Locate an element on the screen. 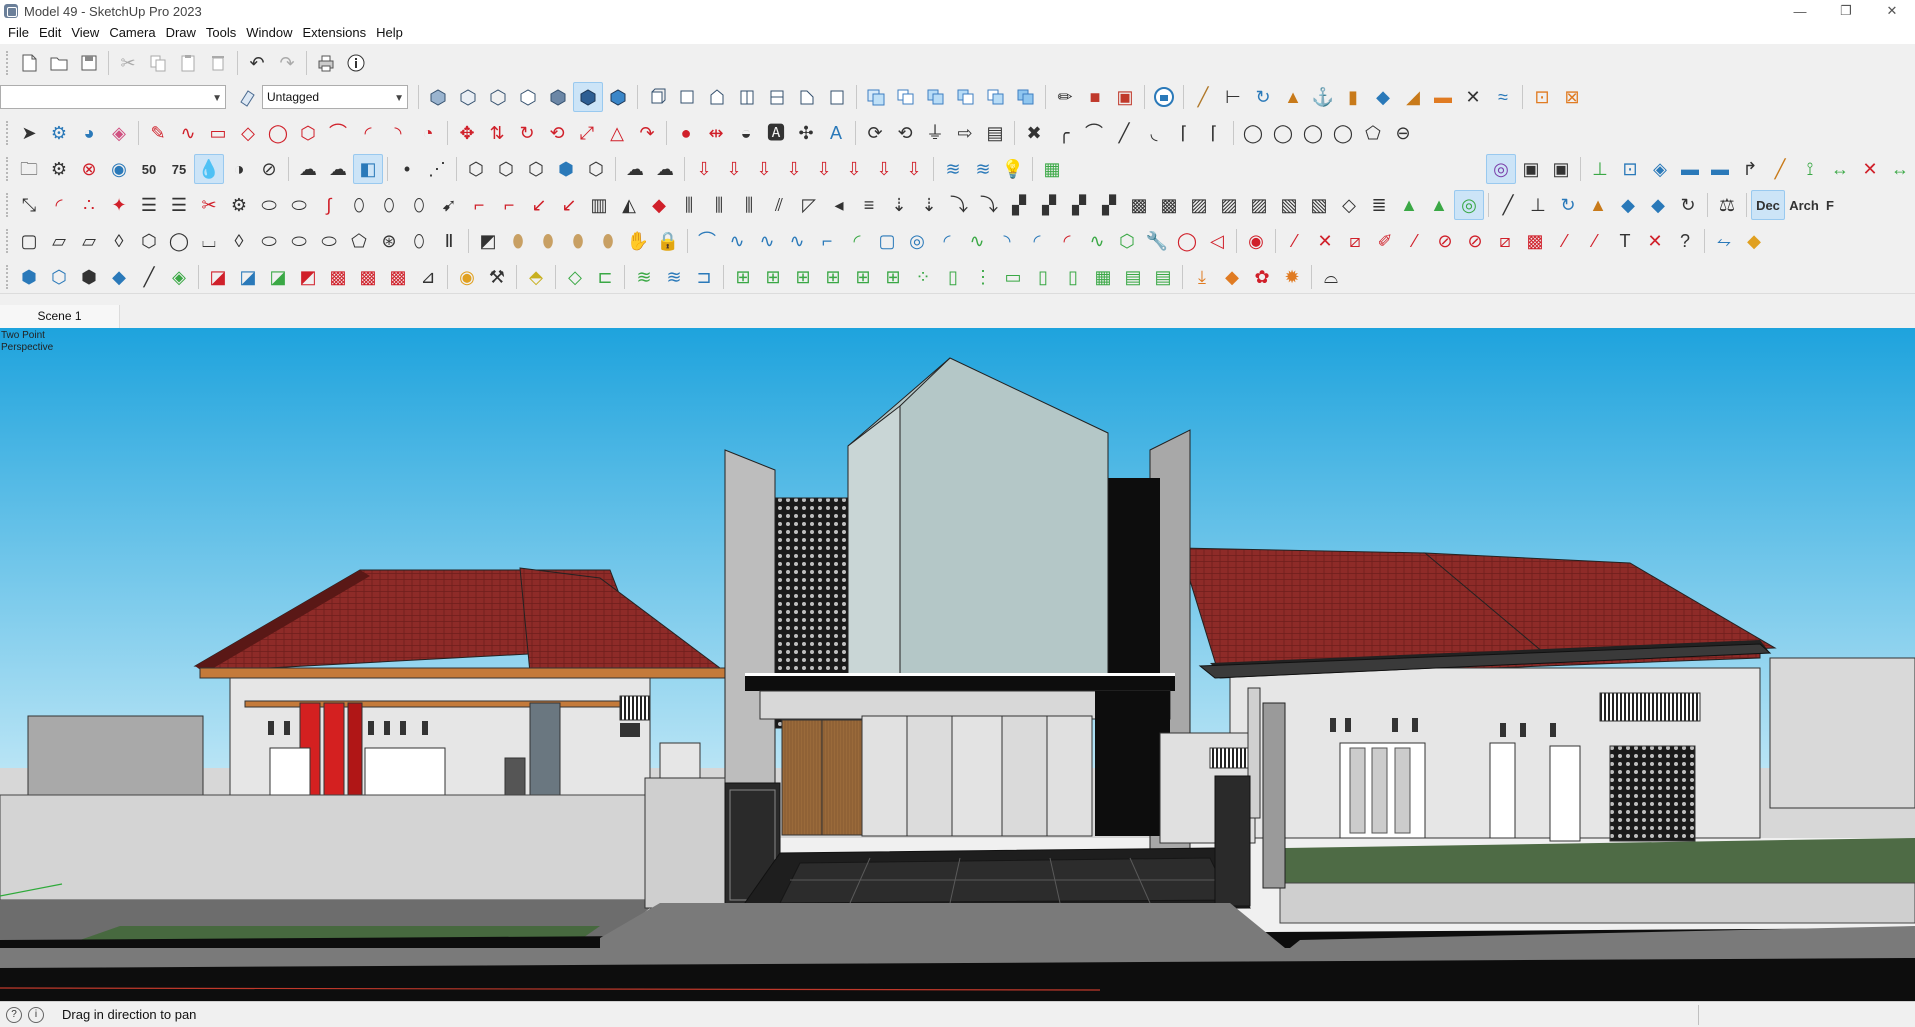 The width and height of the screenshot is (1915, 1027). pie-icon: ◔ is located at coordinates (428, 133).